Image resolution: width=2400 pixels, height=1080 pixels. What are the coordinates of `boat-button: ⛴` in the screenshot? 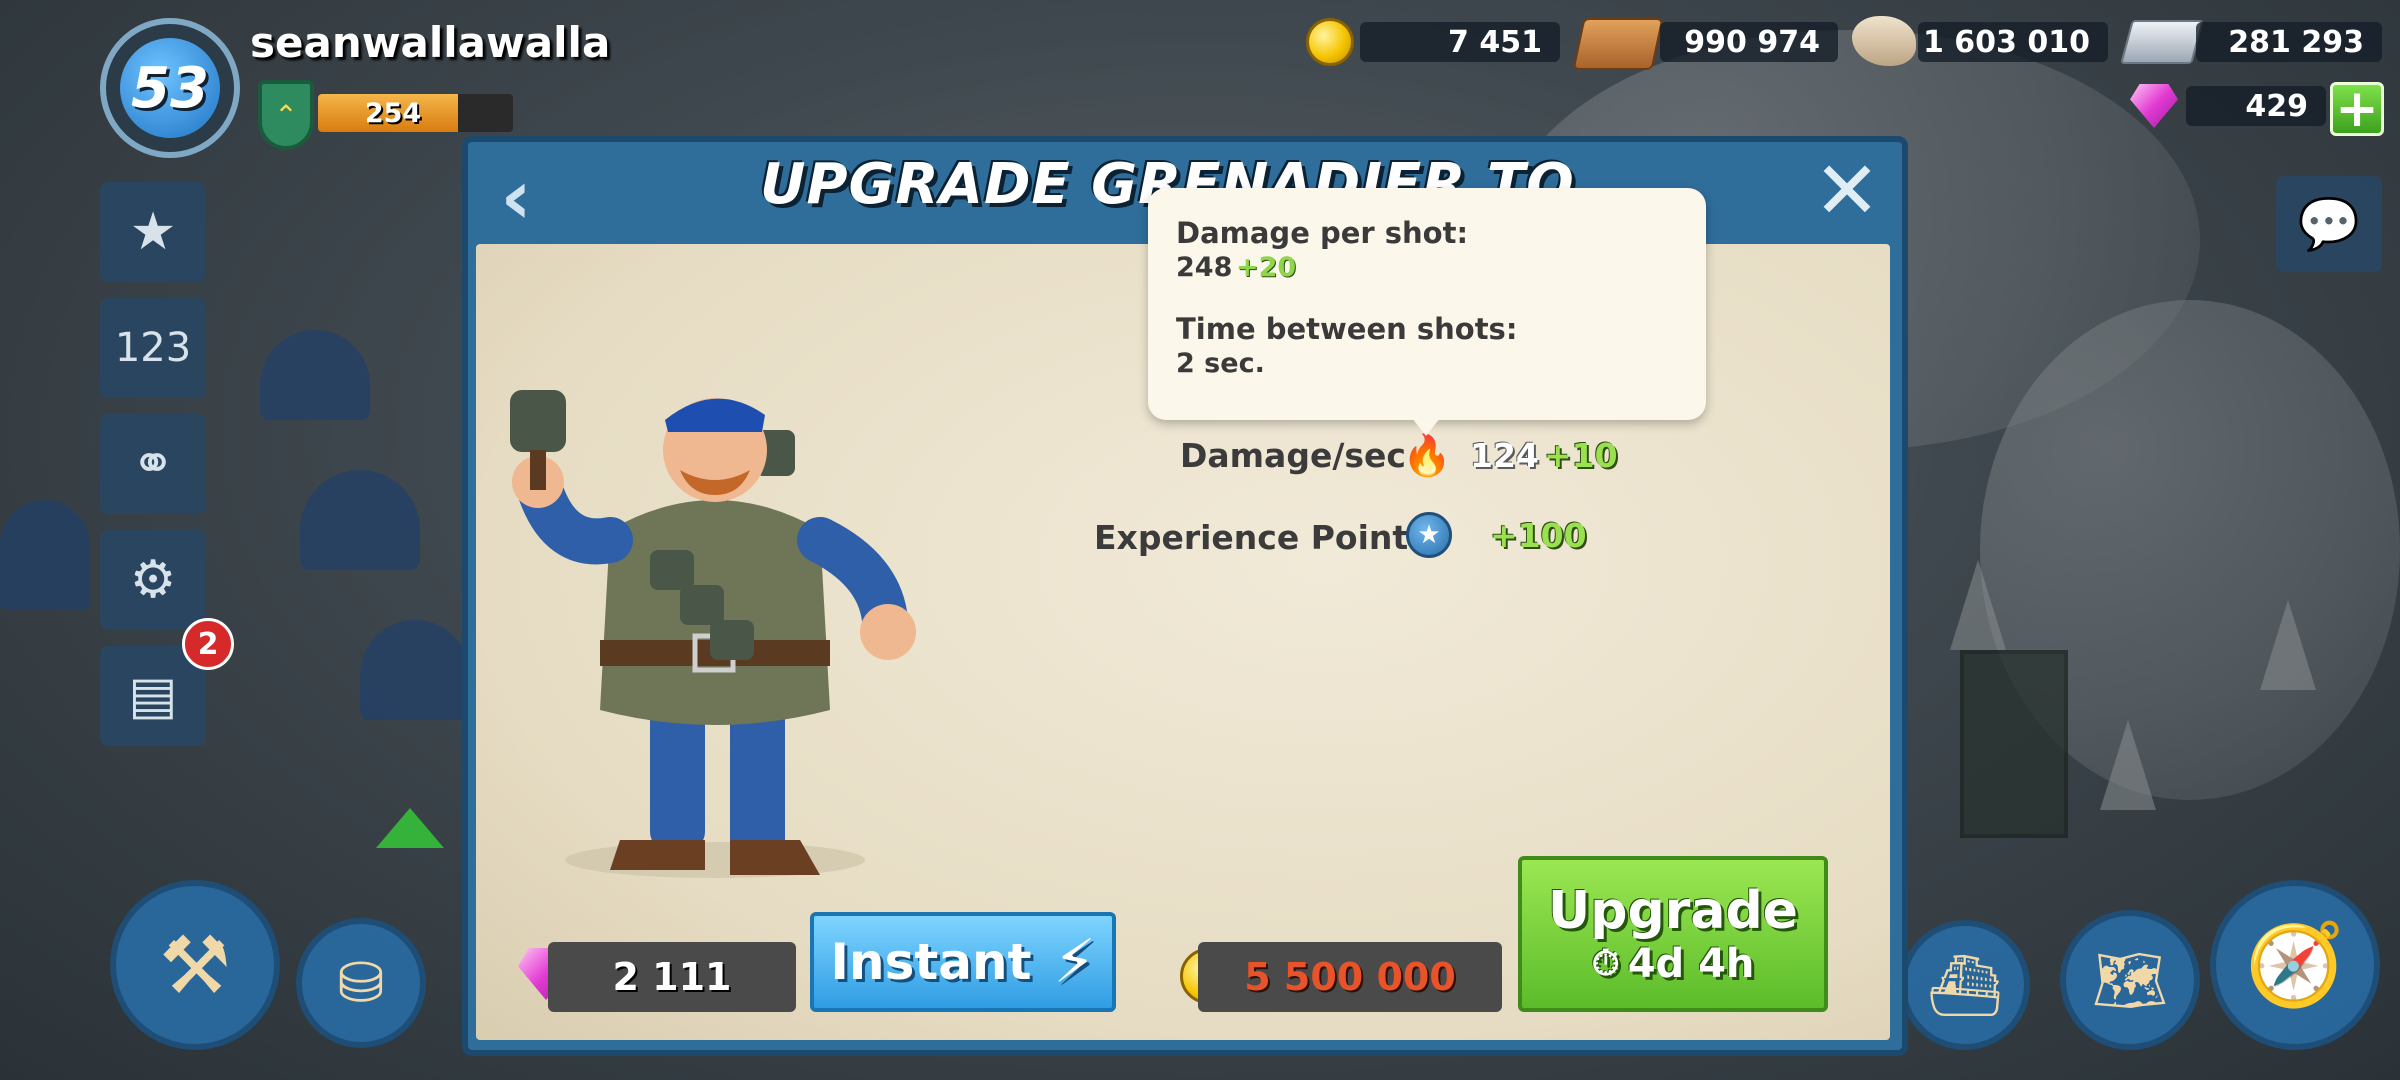 It's located at (1965, 985).